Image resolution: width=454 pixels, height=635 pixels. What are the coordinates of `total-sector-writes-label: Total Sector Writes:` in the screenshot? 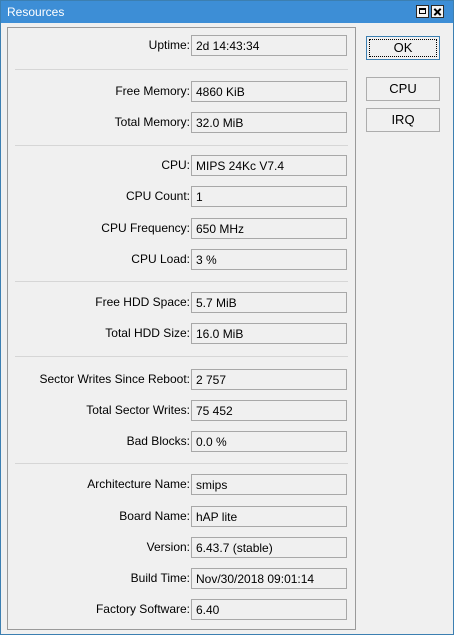 It's located at (138, 410).